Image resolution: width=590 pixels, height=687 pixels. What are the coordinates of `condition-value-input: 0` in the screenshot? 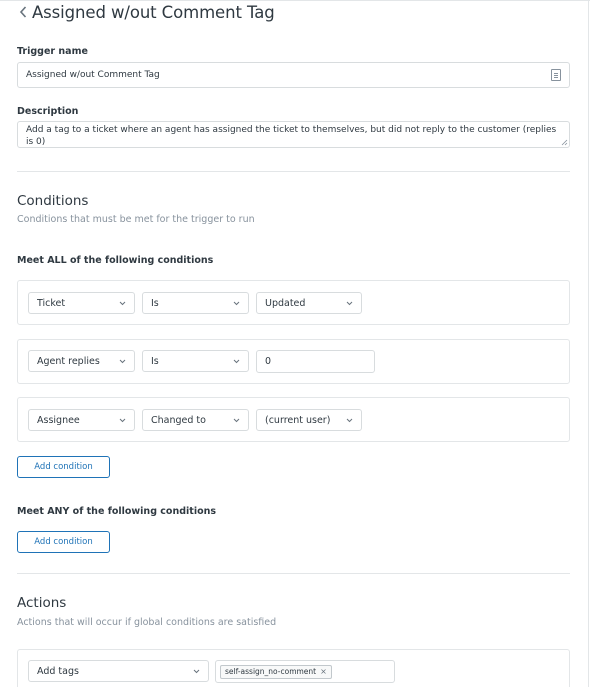 It's located at (315, 361).